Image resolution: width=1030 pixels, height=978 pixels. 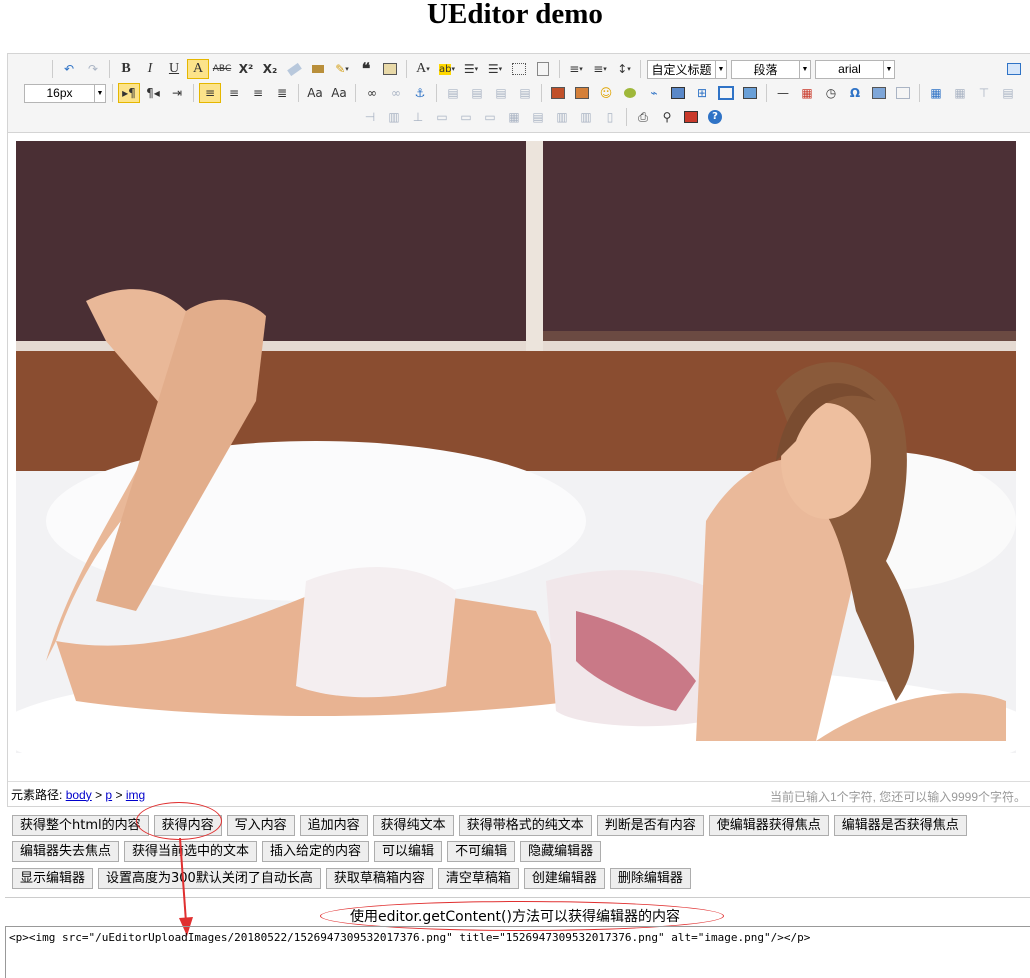 I want to click on select-all-icon, so click(x=519, y=69).